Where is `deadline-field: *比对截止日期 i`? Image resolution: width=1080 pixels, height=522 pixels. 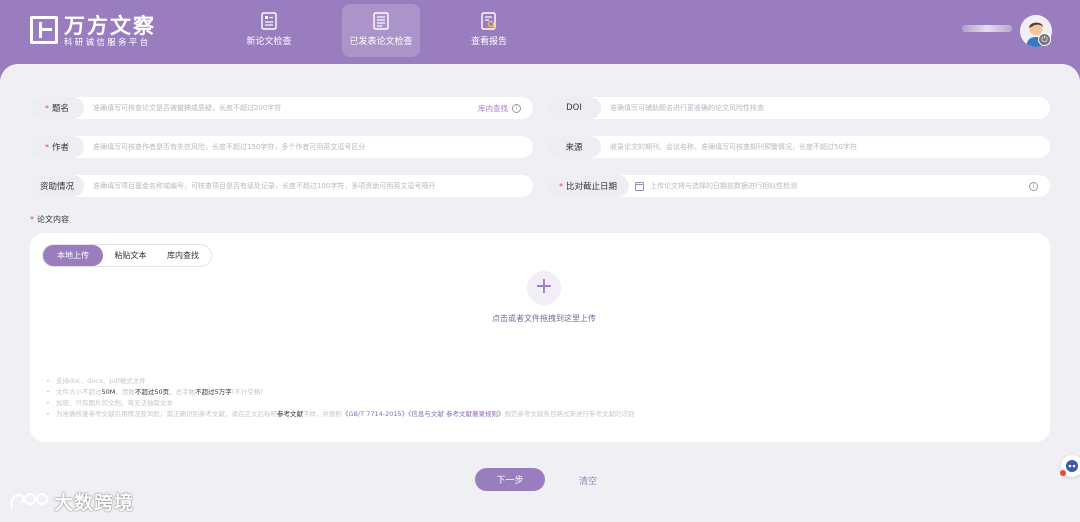 deadline-field: *比对截止日期 i is located at coordinates (798, 186).